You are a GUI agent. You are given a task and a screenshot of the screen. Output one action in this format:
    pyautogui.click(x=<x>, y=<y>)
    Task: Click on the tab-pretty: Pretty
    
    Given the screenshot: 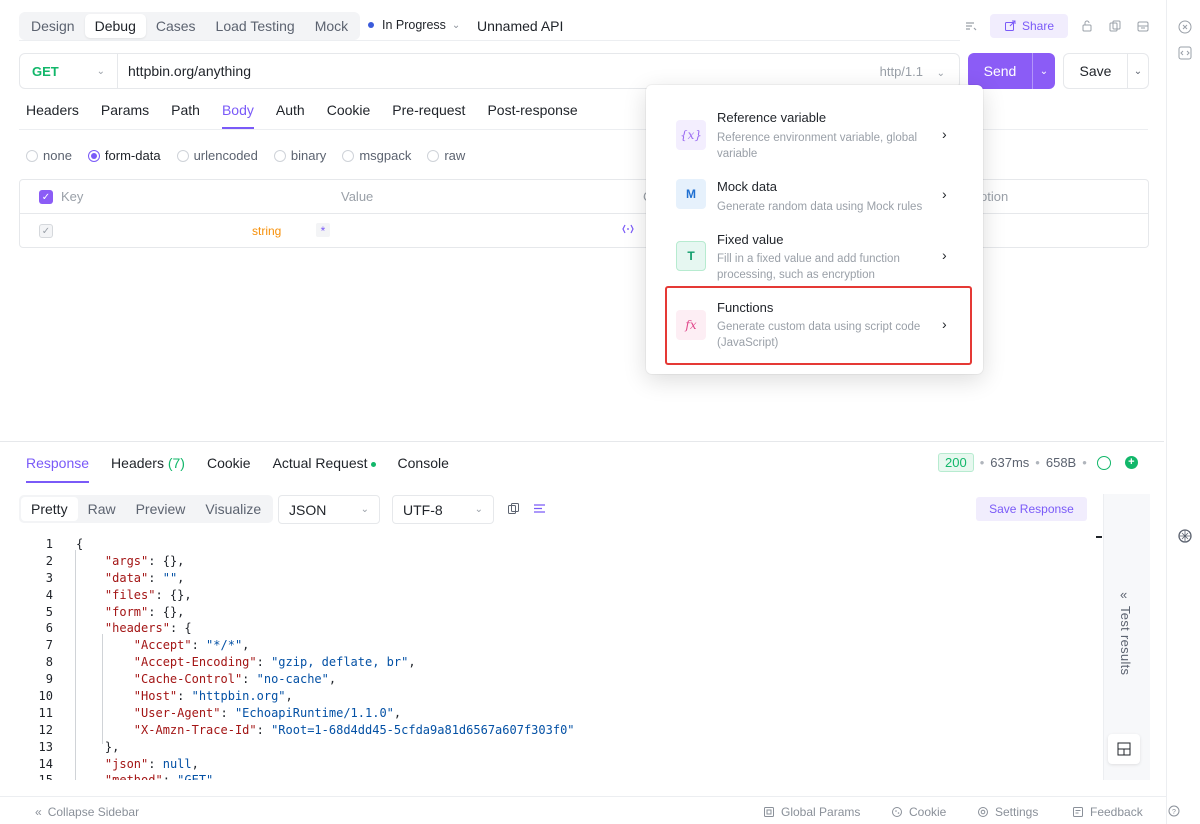 What is the action you would take?
    pyautogui.click(x=49, y=509)
    